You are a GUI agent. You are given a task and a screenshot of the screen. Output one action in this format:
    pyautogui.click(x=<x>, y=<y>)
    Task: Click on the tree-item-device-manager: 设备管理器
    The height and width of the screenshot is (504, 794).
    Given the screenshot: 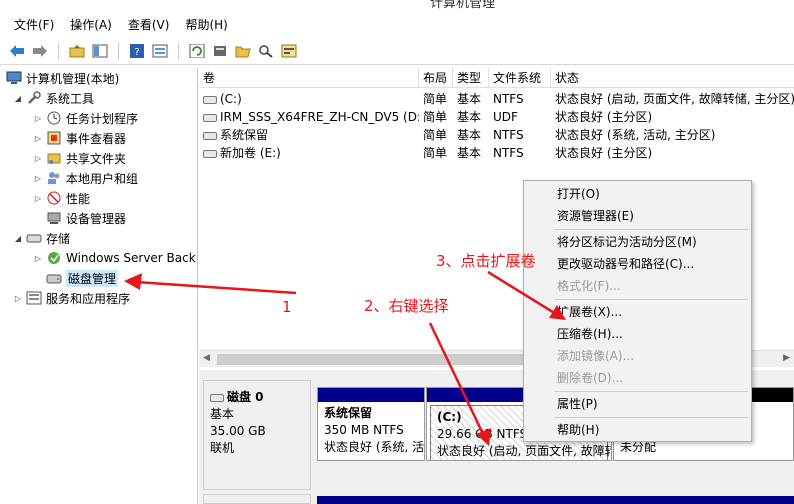 What is the action you would take?
    pyautogui.click(x=85, y=218)
    